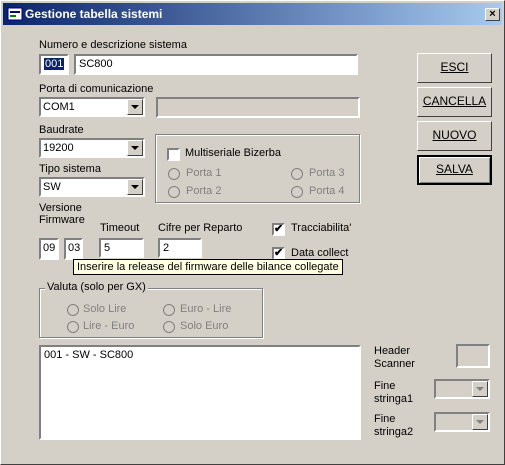 This screenshot has height=465, width=505. What do you see at coordinates (252, 14) in the screenshot?
I see `title-bar: Gestione tabella sistemi ×` at bounding box center [252, 14].